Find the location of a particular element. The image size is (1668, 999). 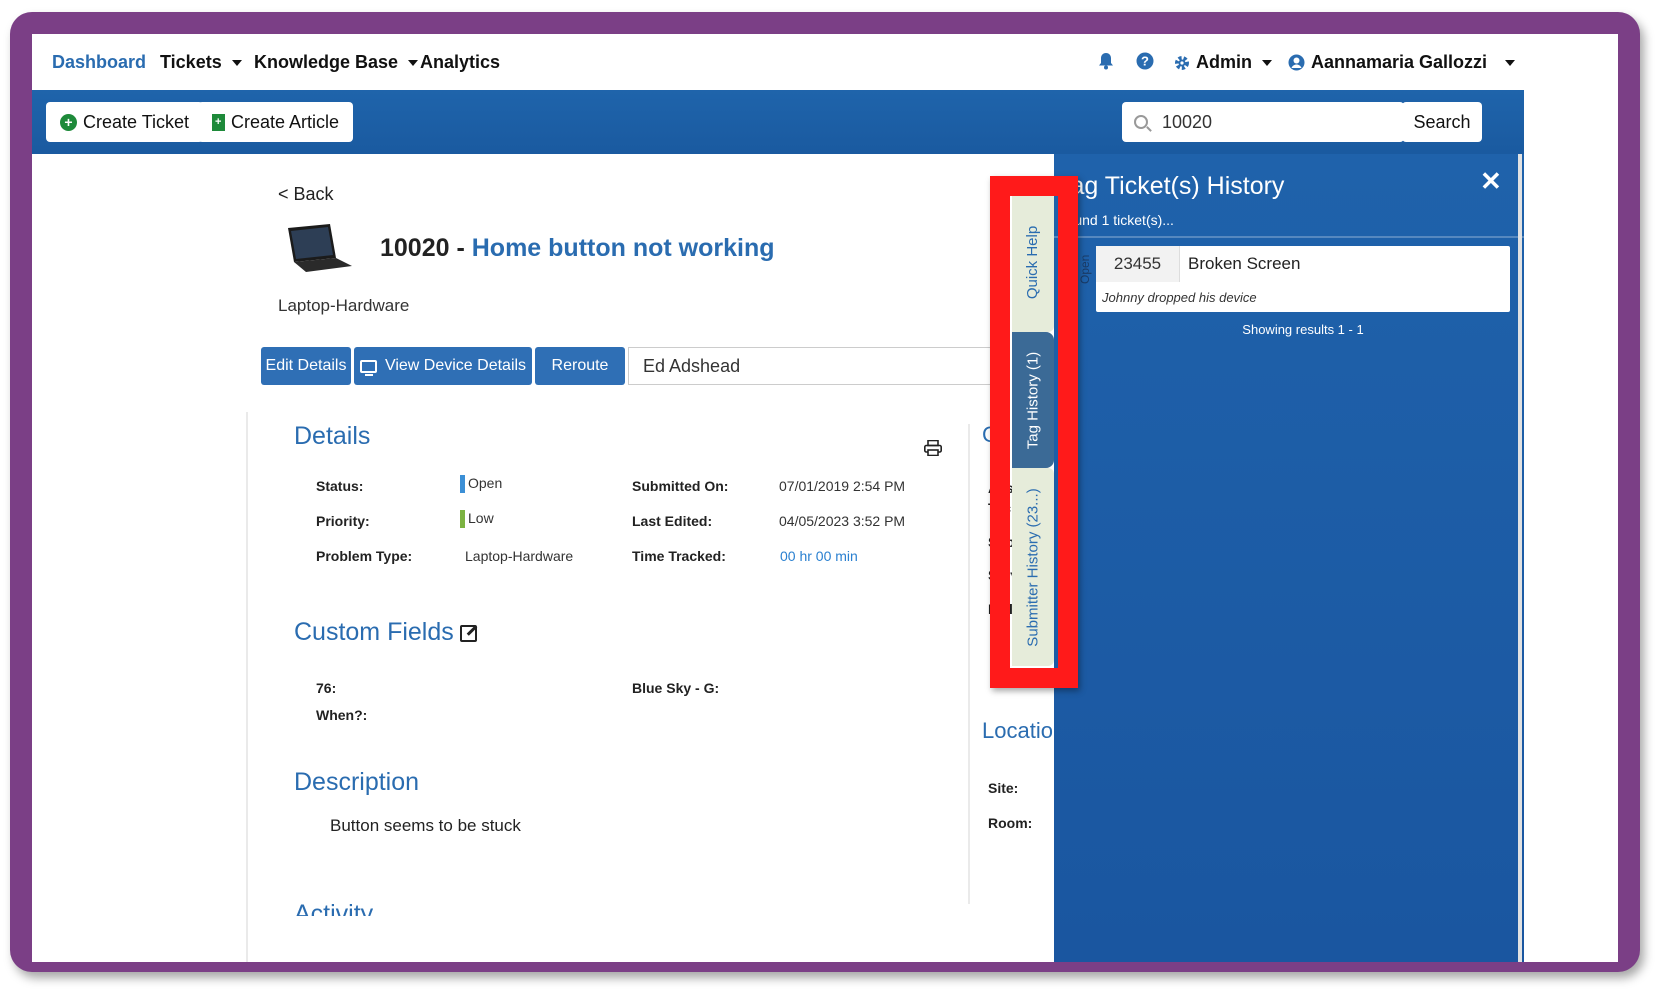

status-value: Open is located at coordinates (481, 484).